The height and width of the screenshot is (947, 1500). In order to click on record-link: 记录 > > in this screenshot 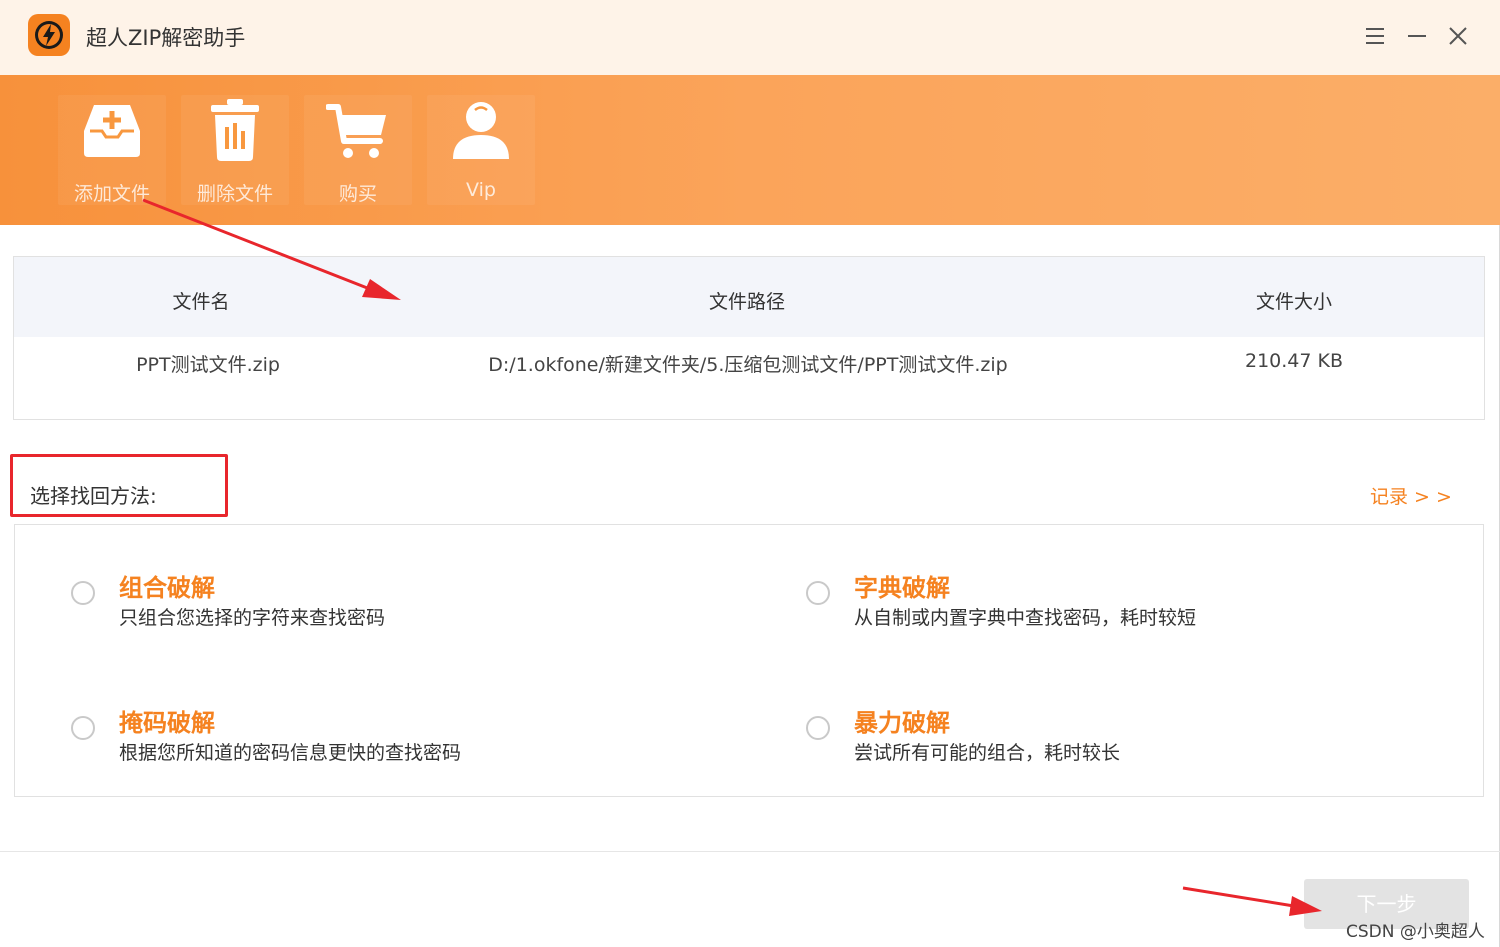, I will do `click(1411, 495)`.